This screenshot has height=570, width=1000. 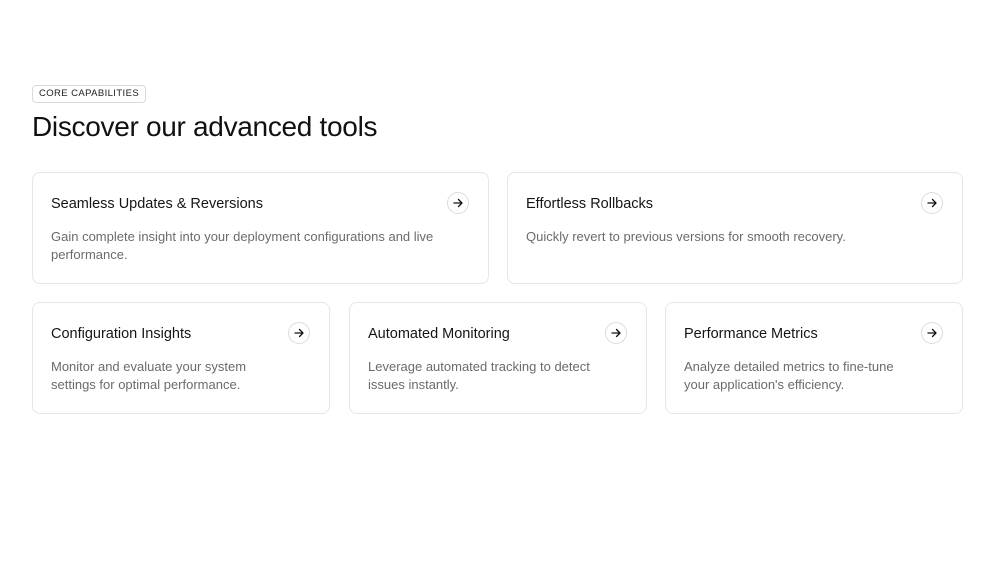 I want to click on feature-card-title: Effortless Rollbacks, so click(x=590, y=204).